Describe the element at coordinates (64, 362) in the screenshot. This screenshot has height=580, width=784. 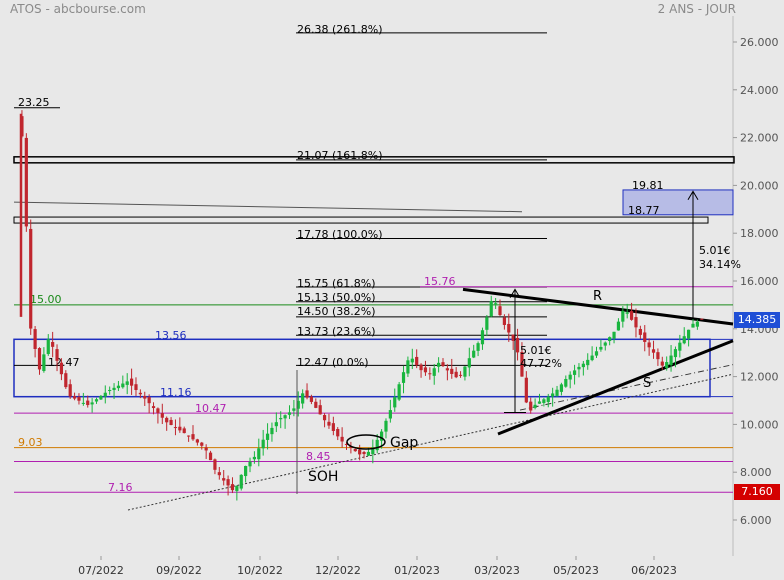
I see `level-label: 12.47` at that location.